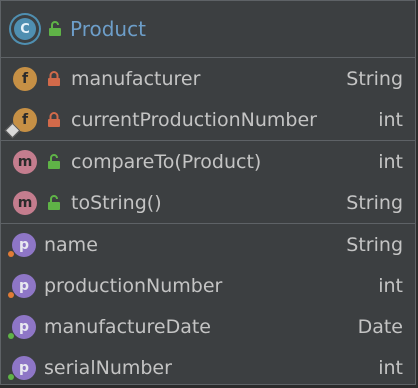  What do you see at coordinates (208, 29) in the screenshot?
I see `class-header: C Product` at bounding box center [208, 29].